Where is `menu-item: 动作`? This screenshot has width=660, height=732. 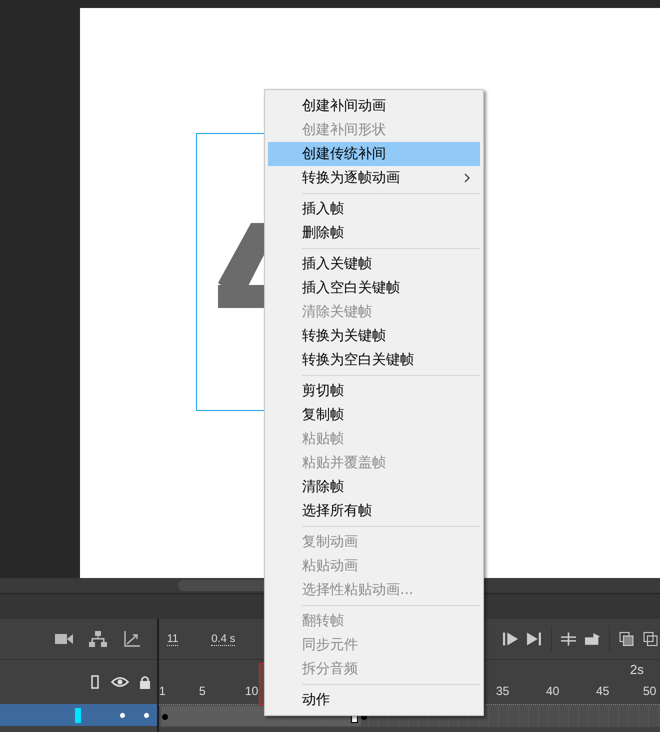 menu-item: 动作 is located at coordinates (374, 700).